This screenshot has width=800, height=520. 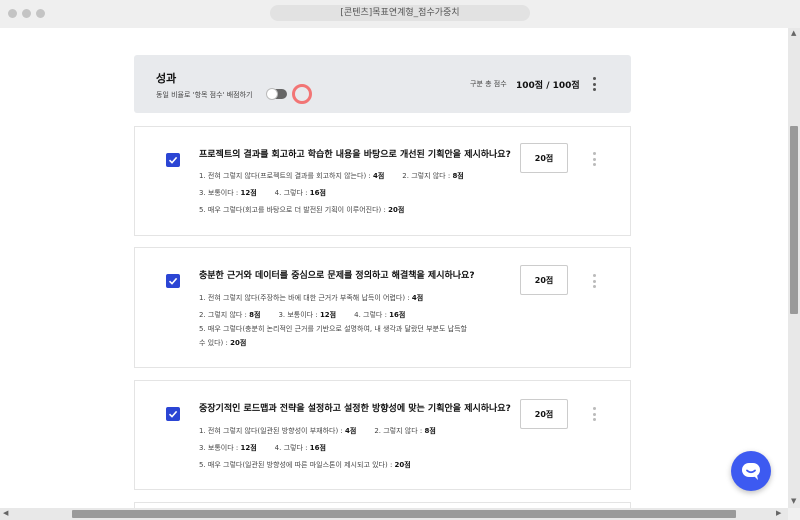 I want to click on chat-button, so click(x=751, y=471).